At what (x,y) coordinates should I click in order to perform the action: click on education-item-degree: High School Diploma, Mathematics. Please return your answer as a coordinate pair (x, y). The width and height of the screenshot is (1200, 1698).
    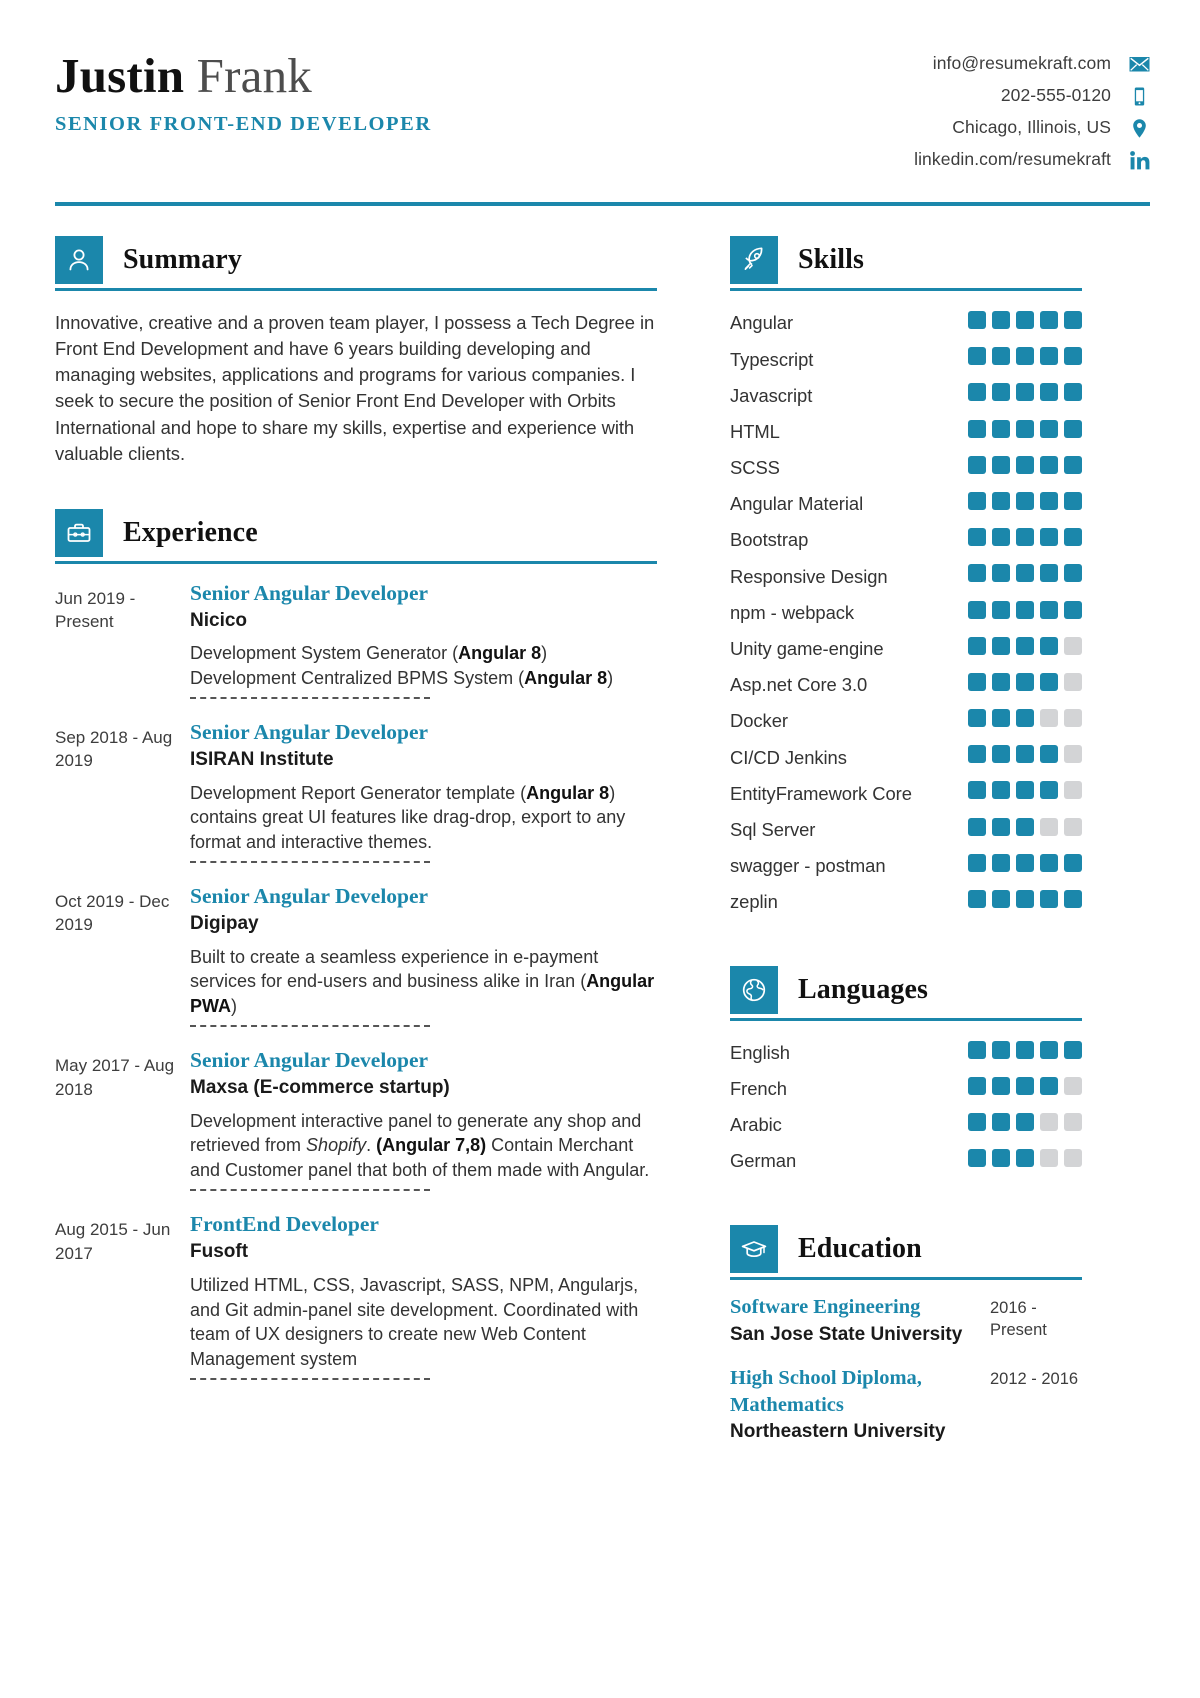
    Looking at the image, I should click on (826, 1391).